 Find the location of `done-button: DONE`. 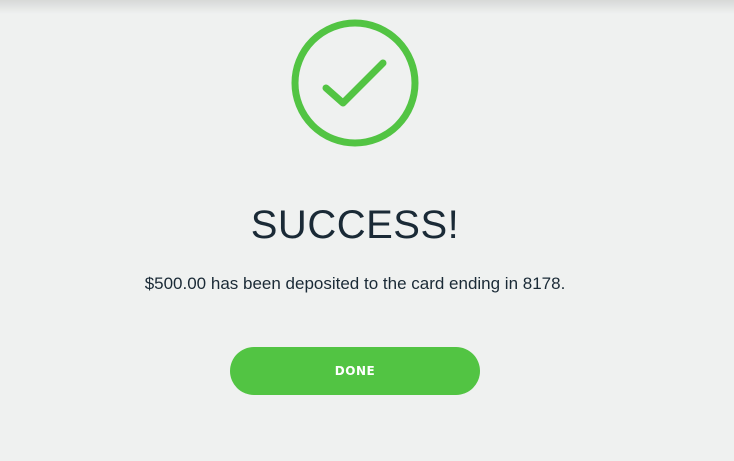

done-button: DONE is located at coordinates (355, 371).